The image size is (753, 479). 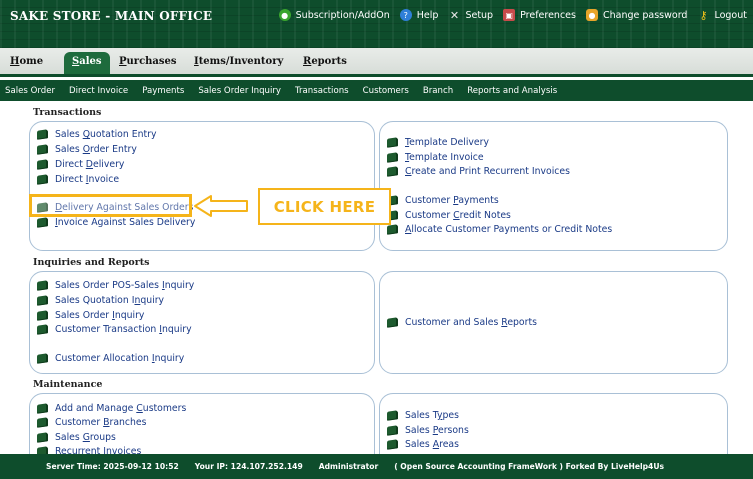 What do you see at coordinates (90, 61) in the screenshot?
I see `tab-sales-label: ales` at bounding box center [90, 61].